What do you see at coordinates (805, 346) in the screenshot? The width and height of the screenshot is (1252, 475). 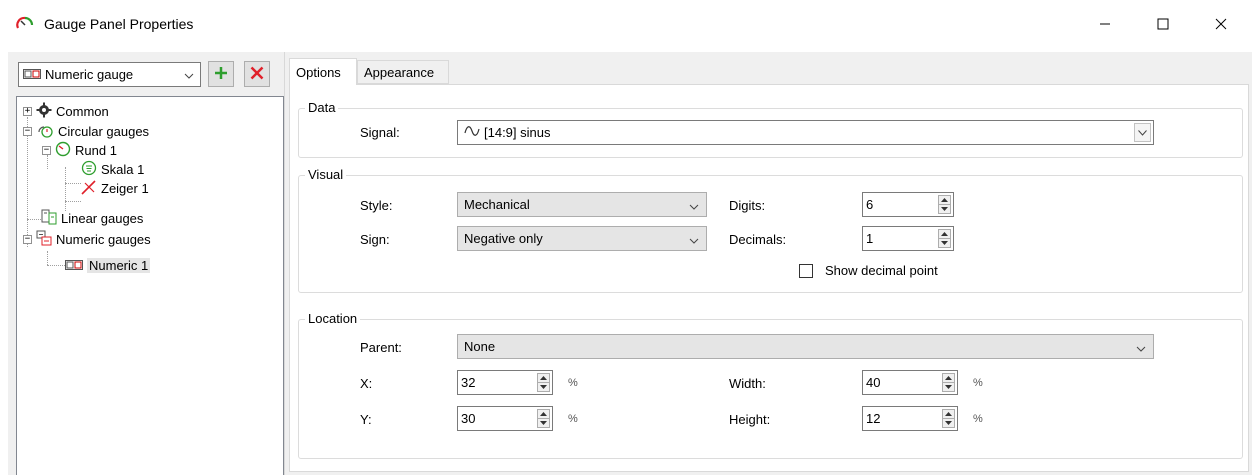 I see `parent-select: None` at bounding box center [805, 346].